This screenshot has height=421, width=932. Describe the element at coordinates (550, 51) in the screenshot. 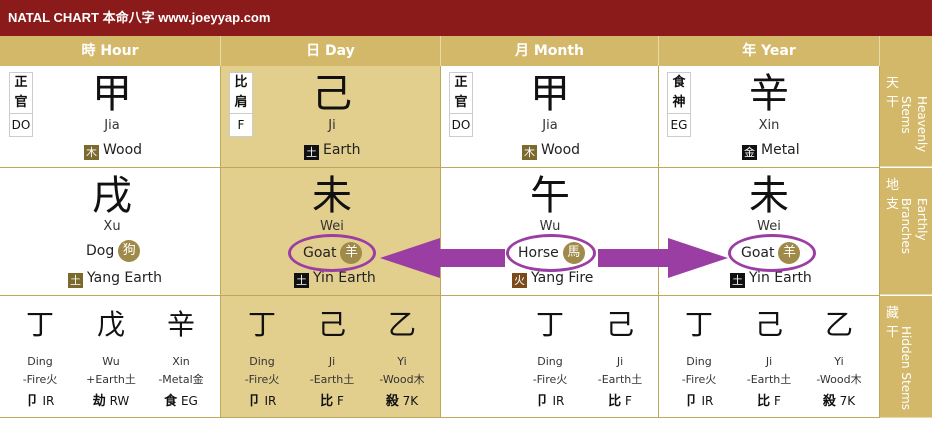

I see `header-month: 月 Month` at that location.